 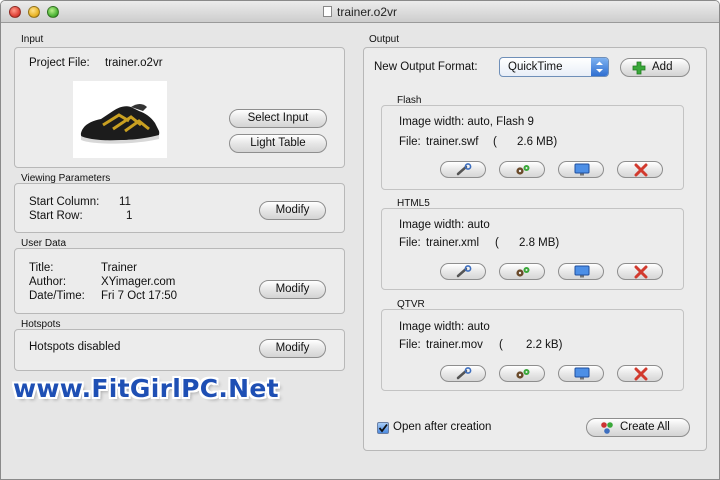 What do you see at coordinates (384, 39) in the screenshot?
I see `output-section-label: Output` at bounding box center [384, 39].